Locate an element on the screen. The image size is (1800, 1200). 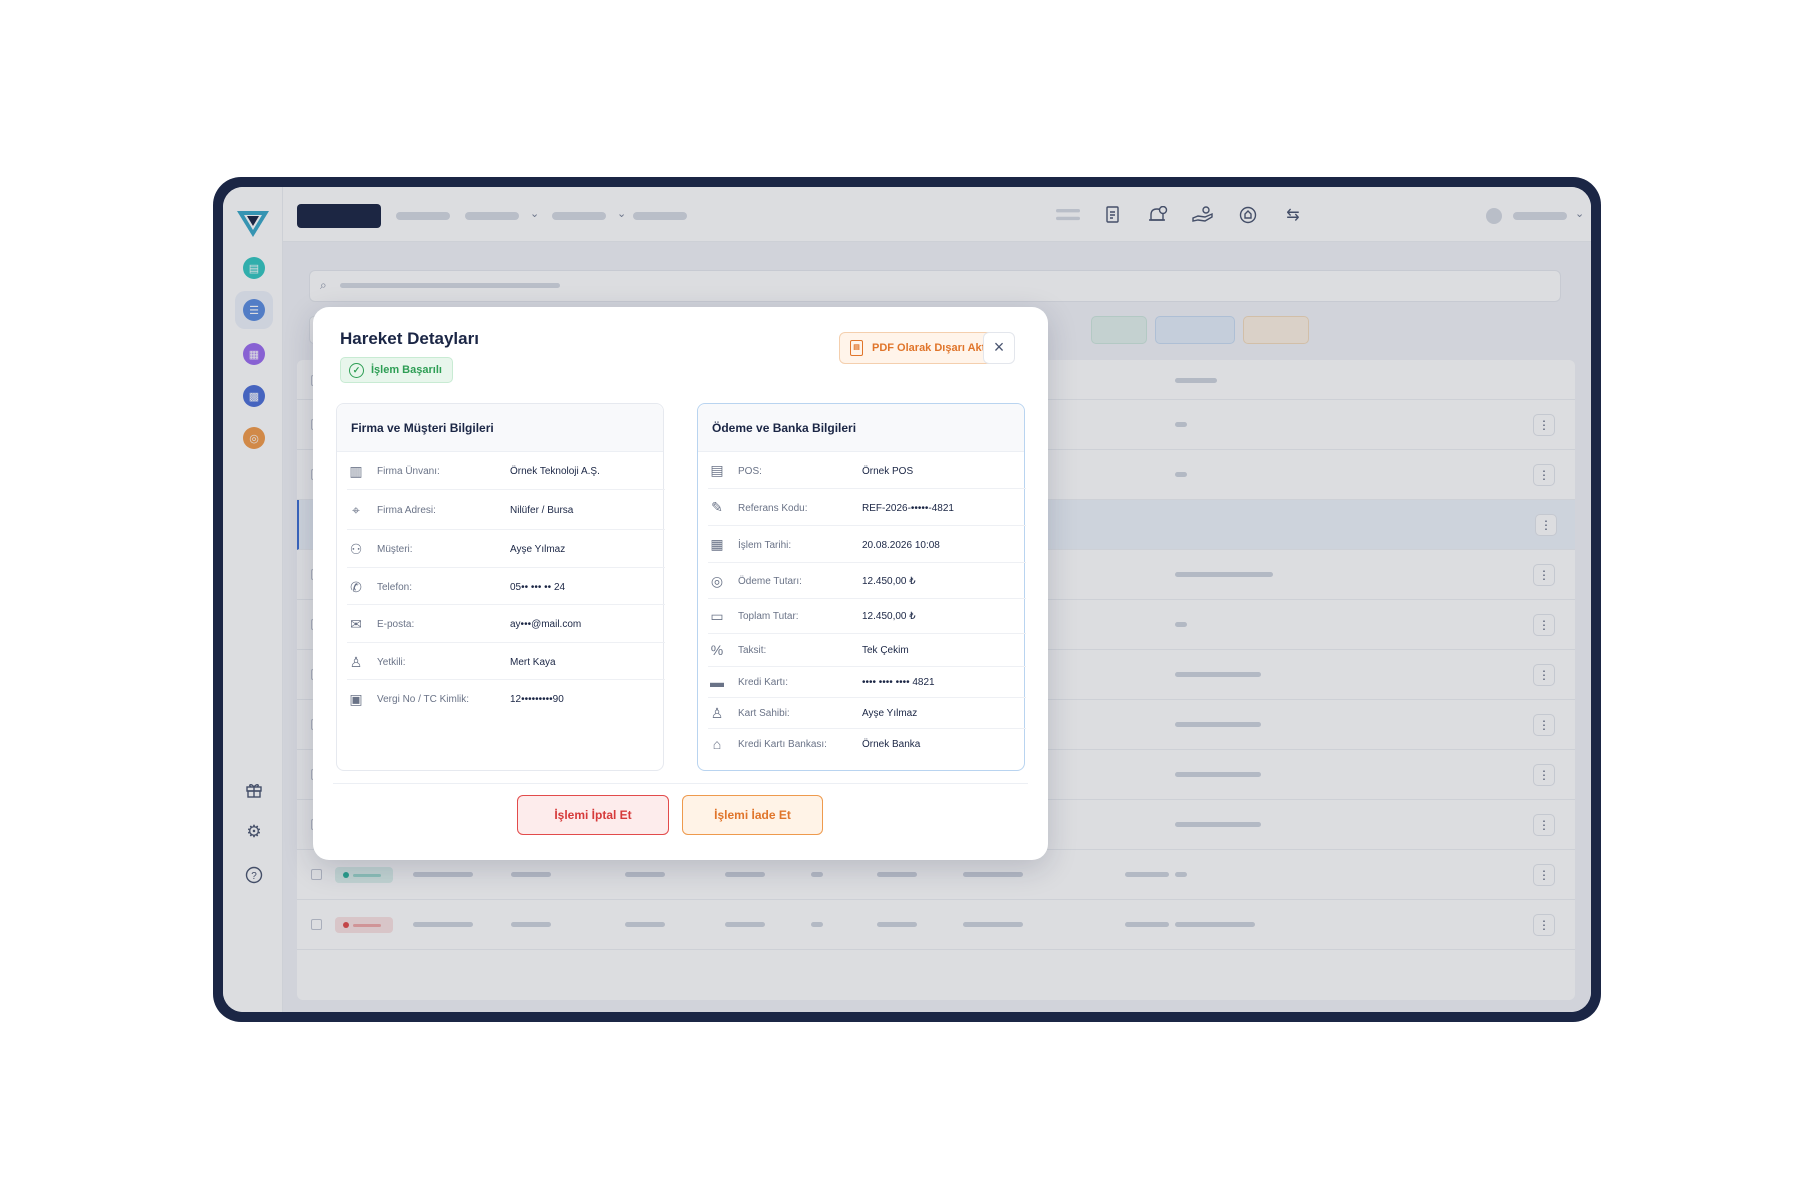
field-row: ✉ E-posta: ay•••@mail.com is located at coordinates (506, 624).